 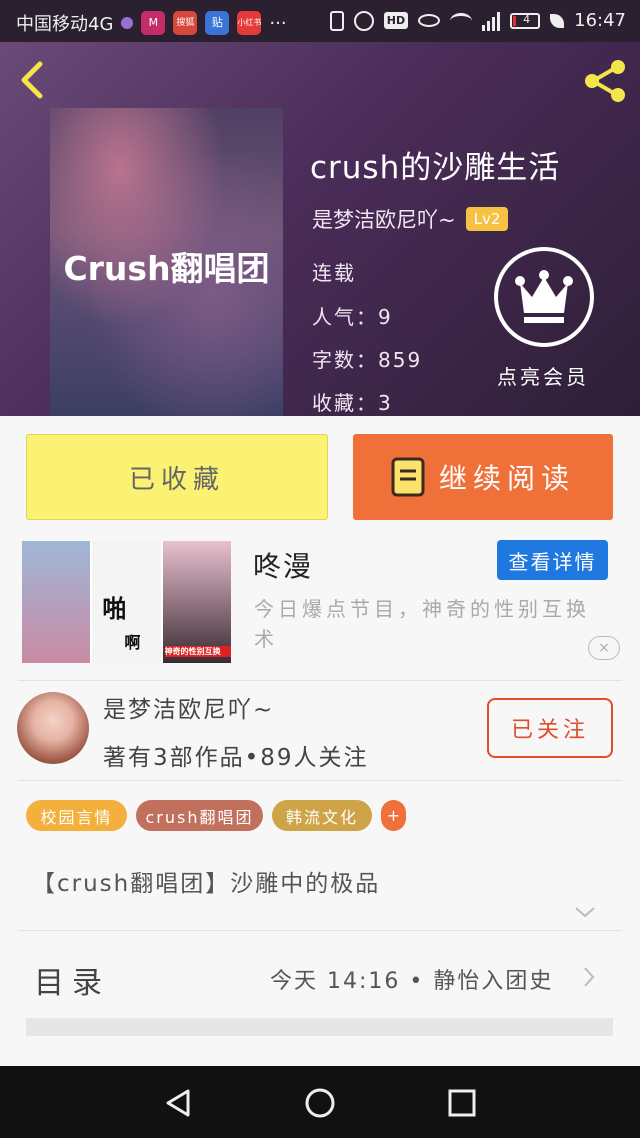 What do you see at coordinates (166, 268) in the screenshot?
I see `cover-title: Crush翻唱团` at bounding box center [166, 268].